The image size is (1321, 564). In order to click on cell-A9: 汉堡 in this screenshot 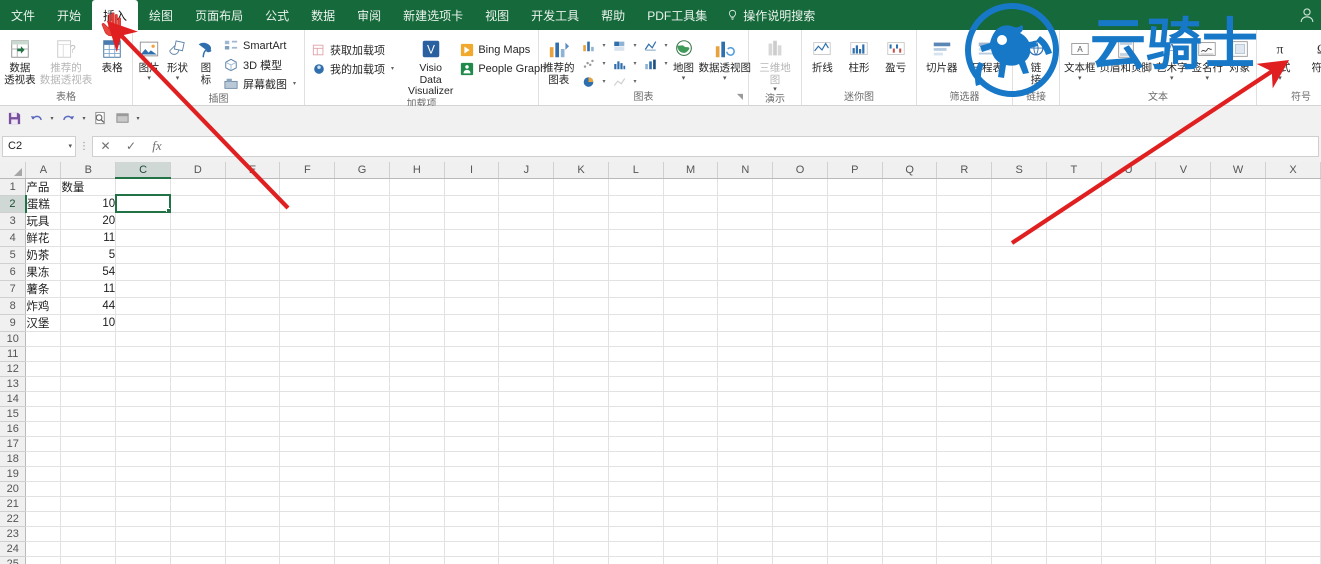, I will do `click(43, 323)`.